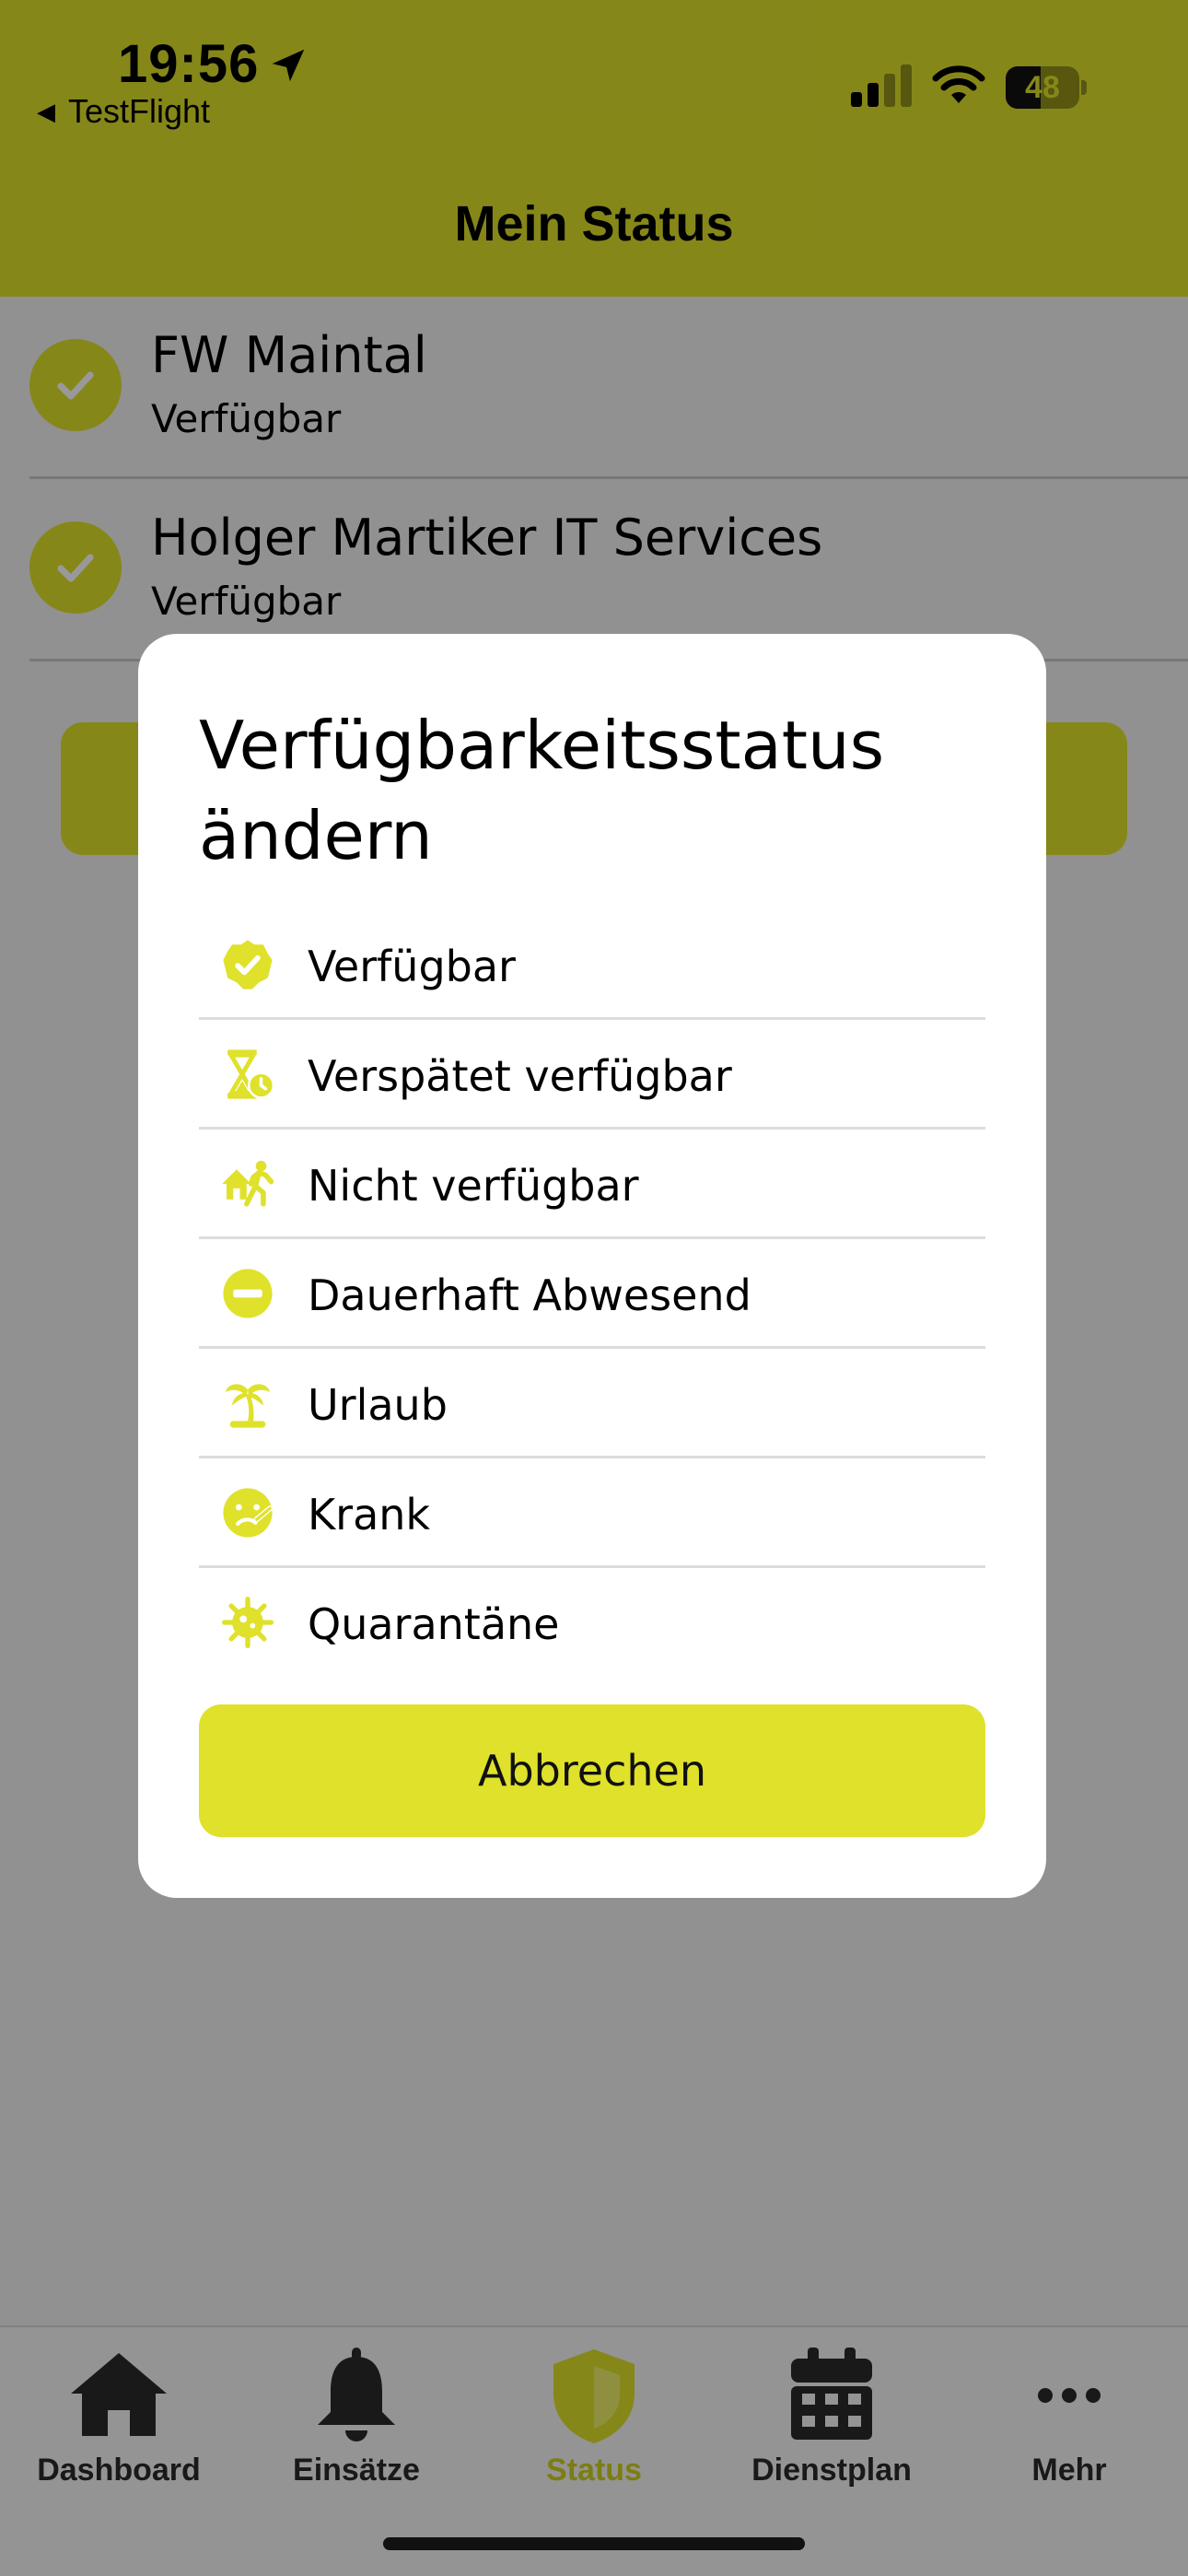 This screenshot has height=2576, width=1188. Describe the element at coordinates (248, 964) in the screenshot. I see `check-badge-icon` at that location.